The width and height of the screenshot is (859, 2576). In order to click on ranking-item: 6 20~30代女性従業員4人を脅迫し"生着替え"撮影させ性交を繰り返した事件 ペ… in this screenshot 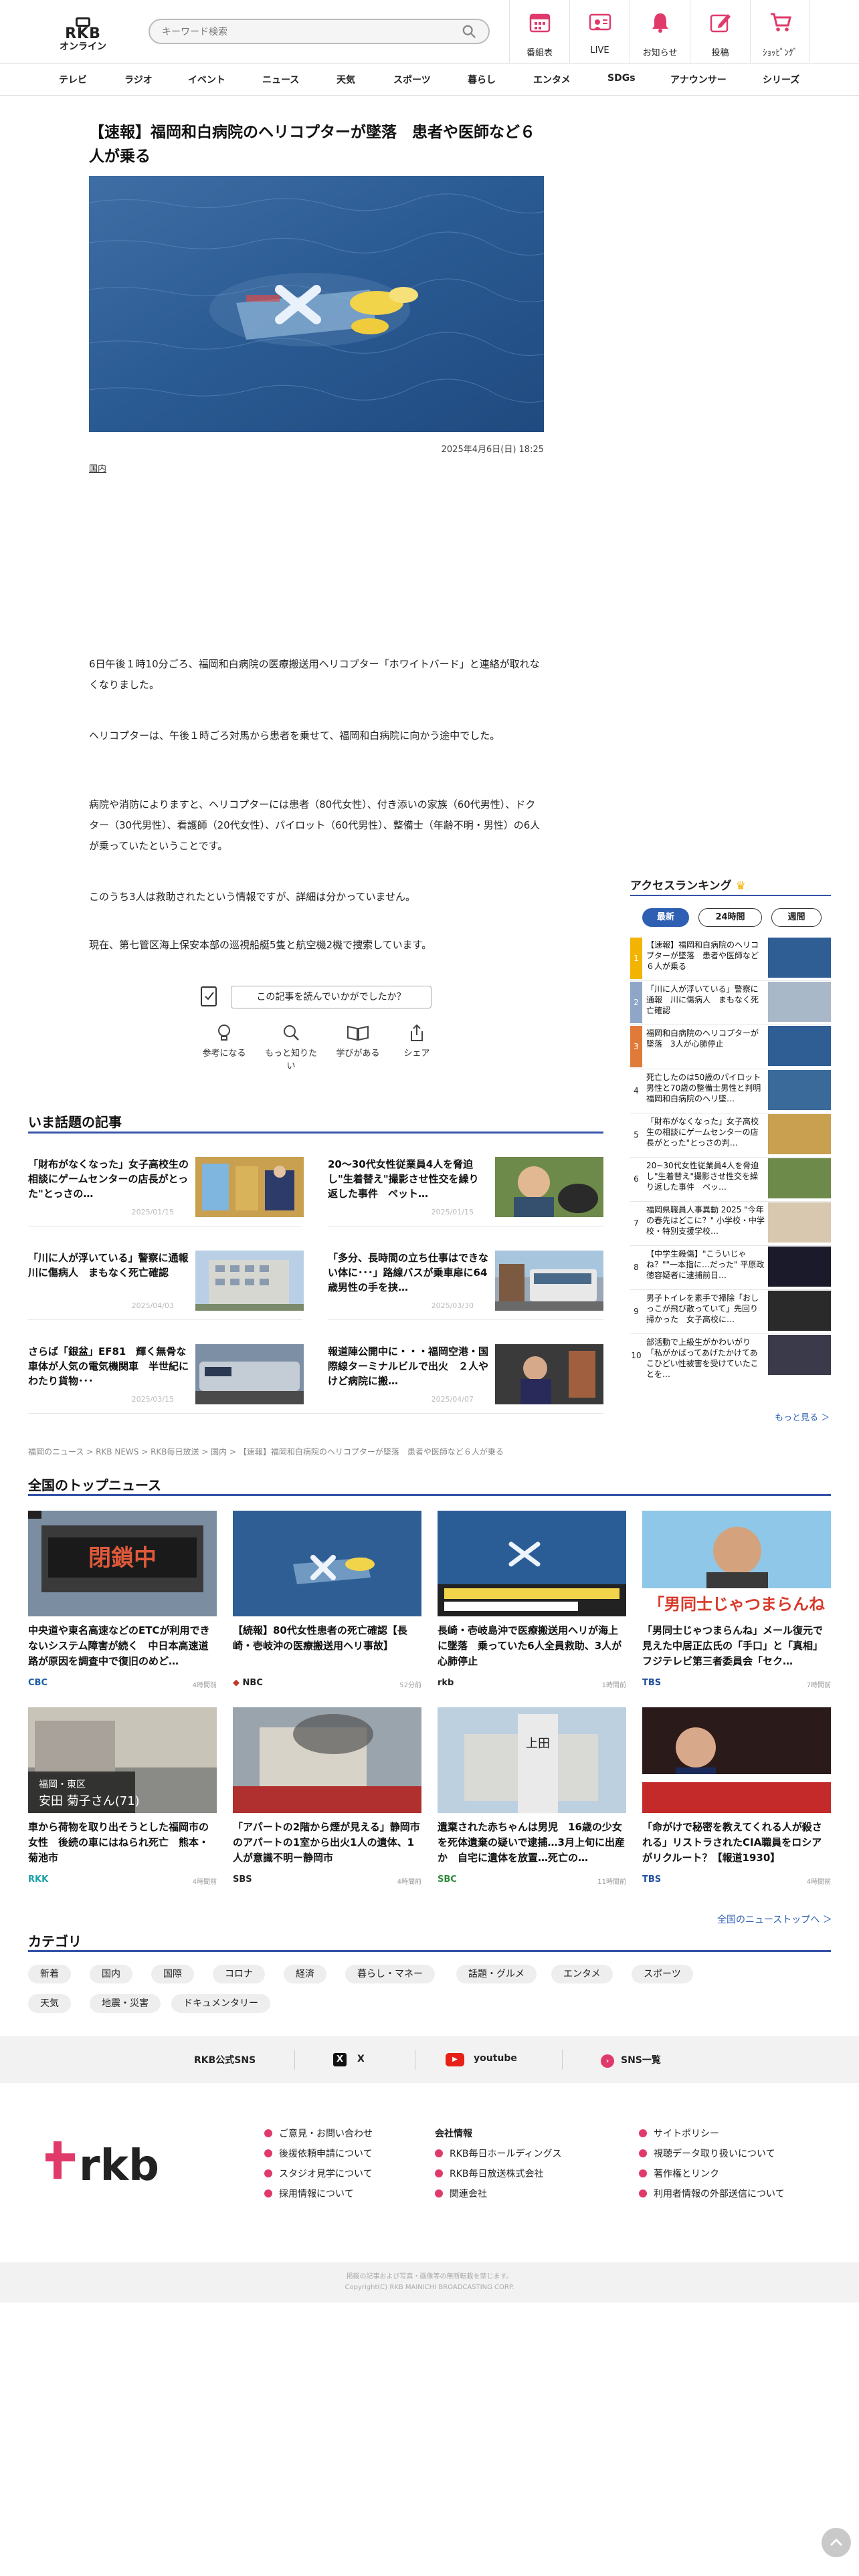, I will do `click(730, 1180)`.